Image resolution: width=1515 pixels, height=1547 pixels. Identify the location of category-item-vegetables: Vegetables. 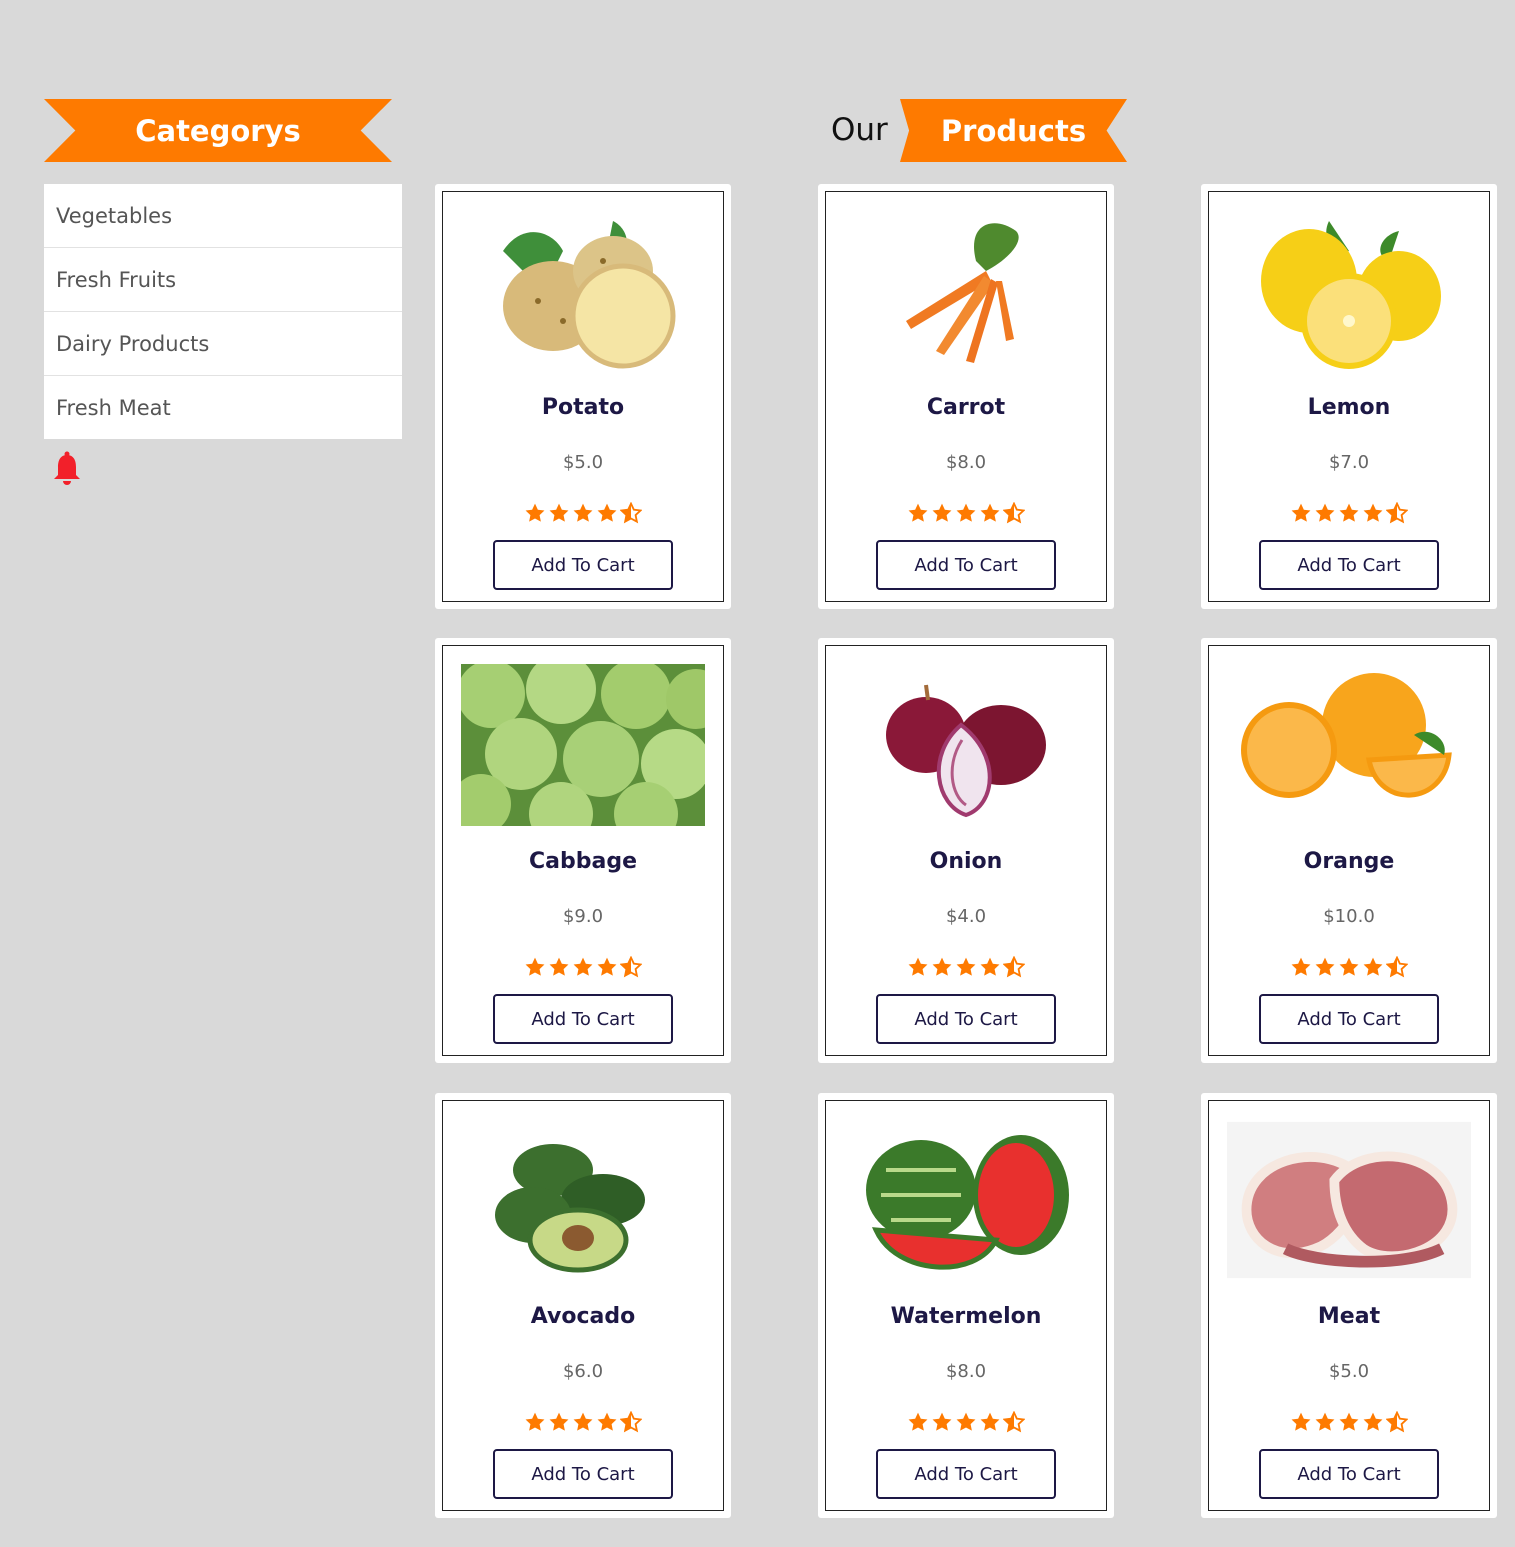
(223, 216).